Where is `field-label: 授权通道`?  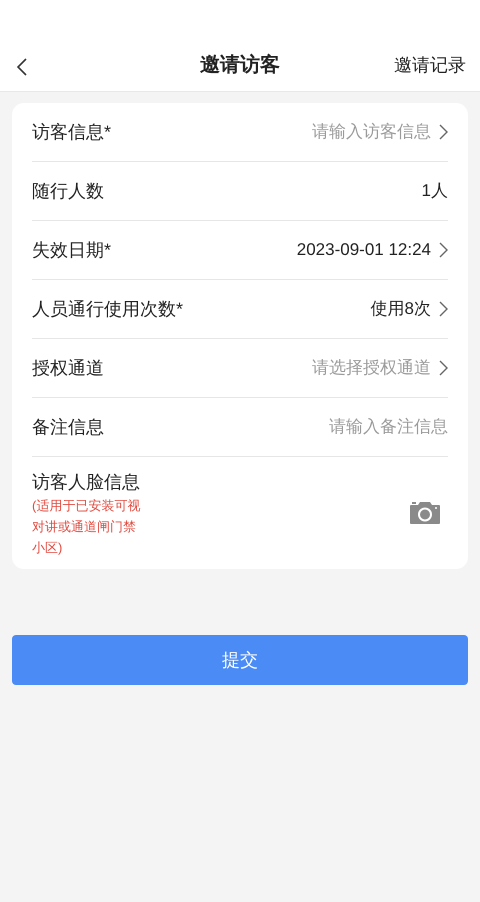 field-label: 授权通道 is located at coordinates (68, 368).